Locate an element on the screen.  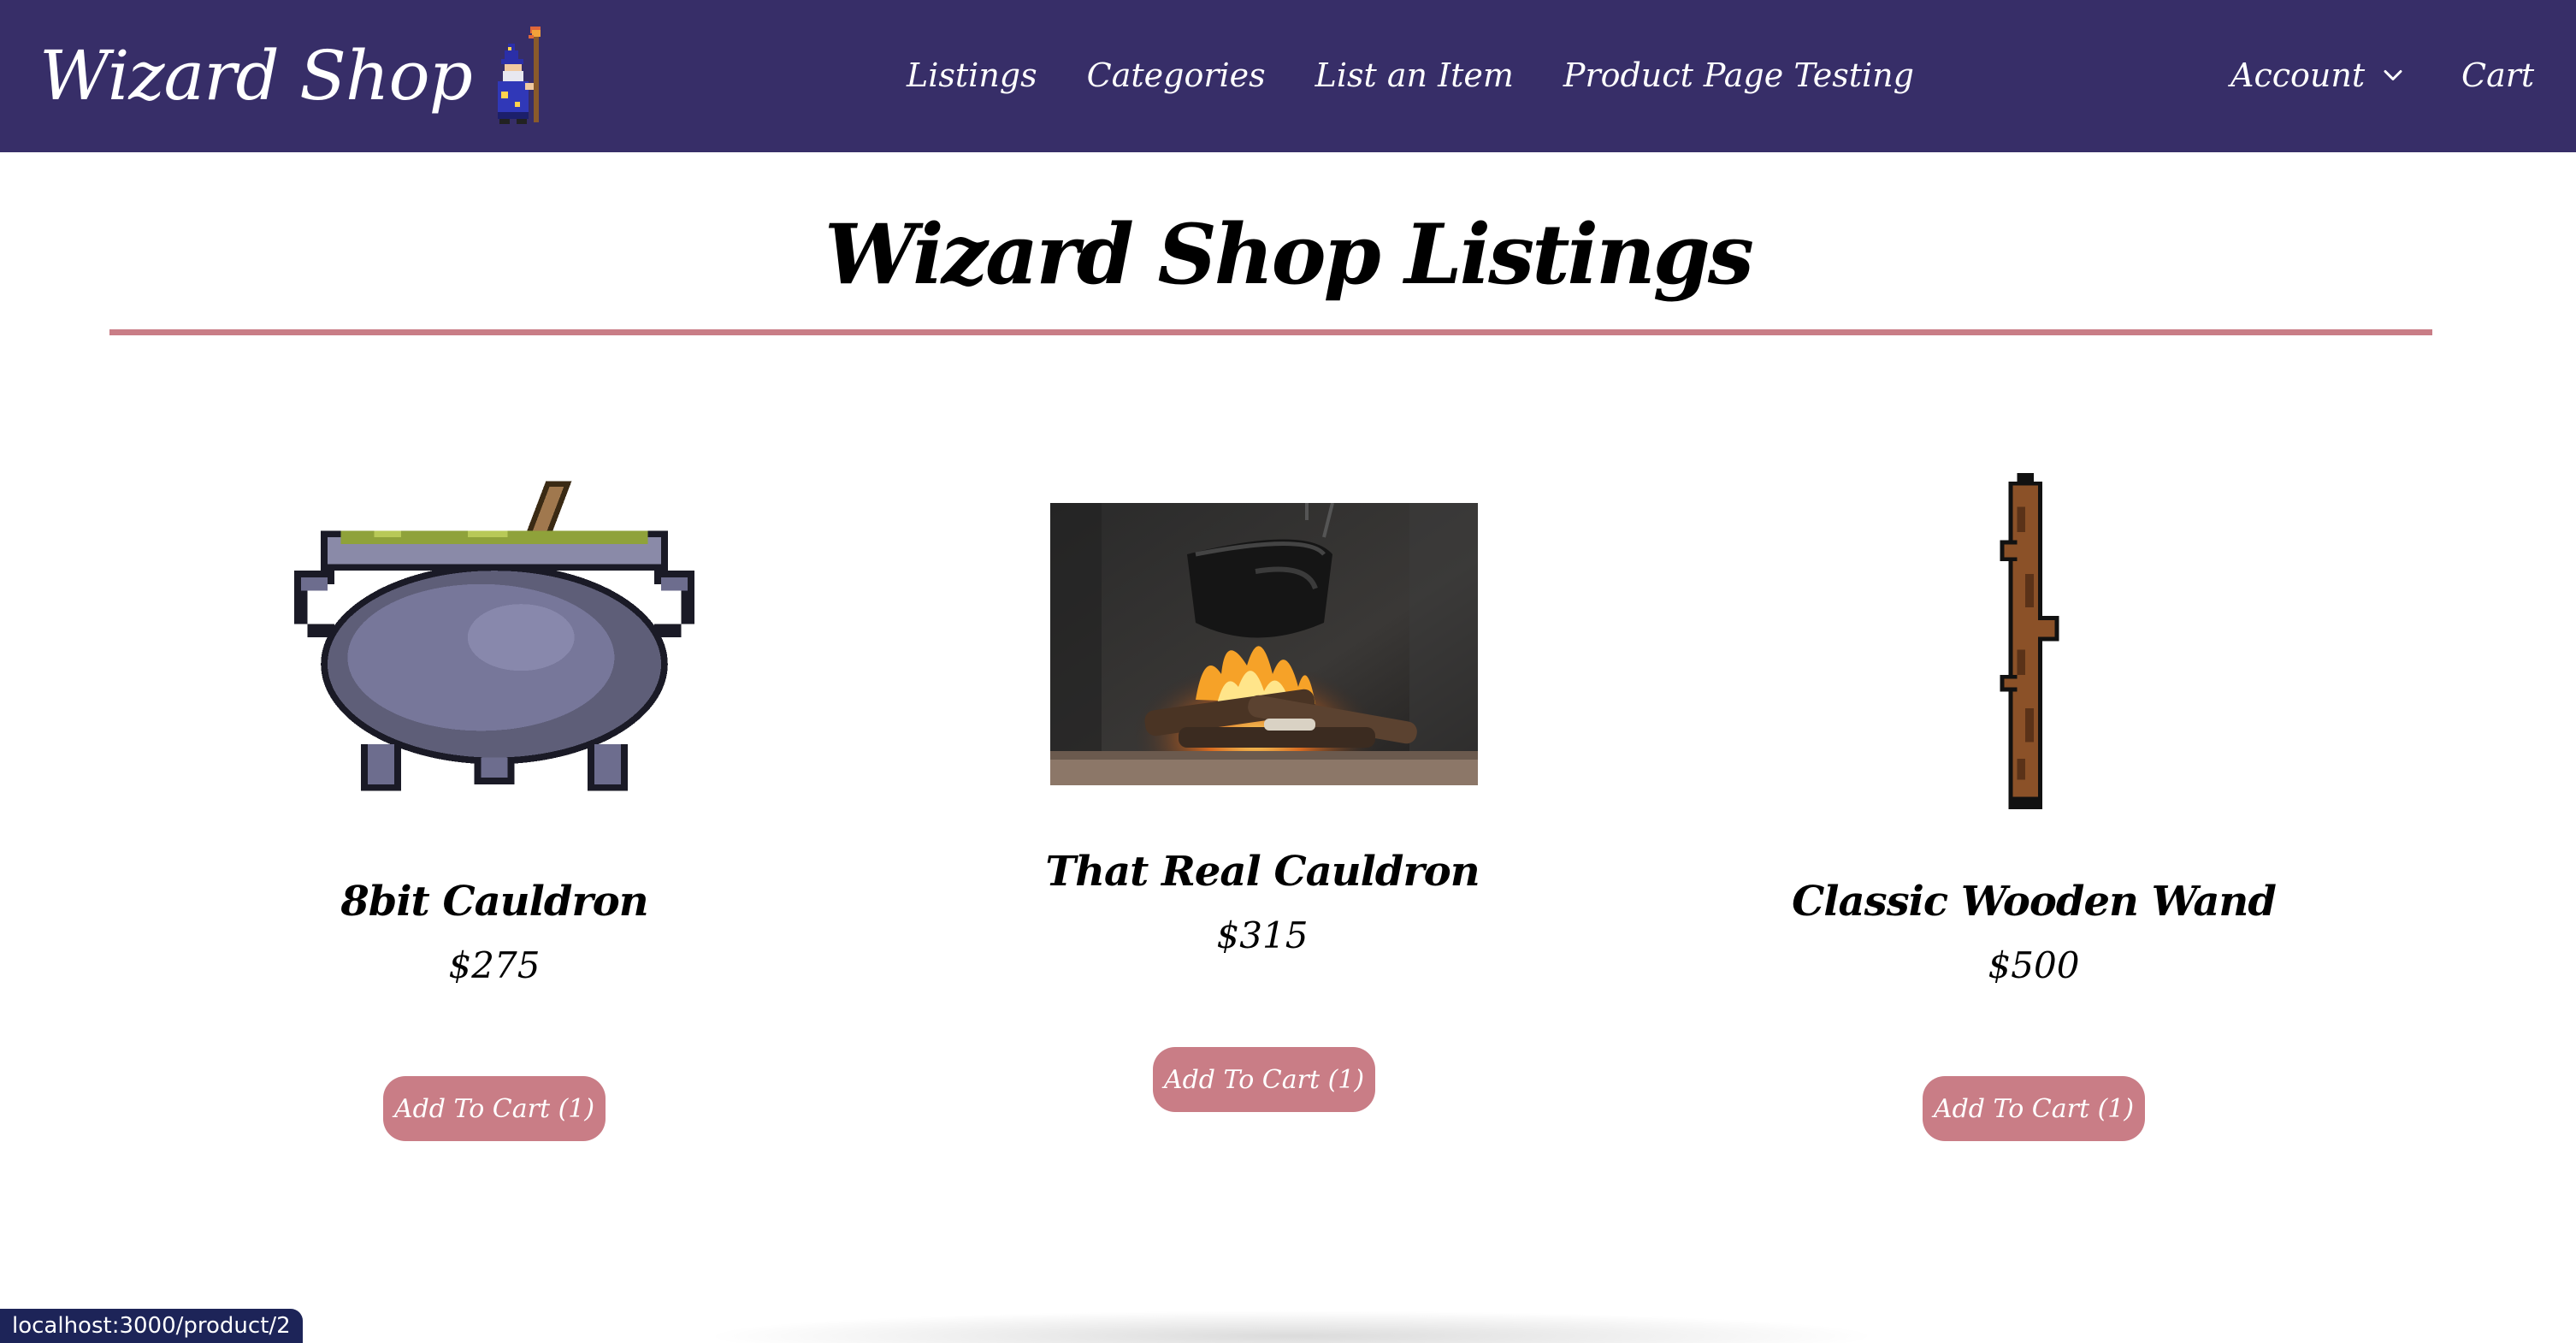
bottom-shadow is located at coordinates (1291, 1326).